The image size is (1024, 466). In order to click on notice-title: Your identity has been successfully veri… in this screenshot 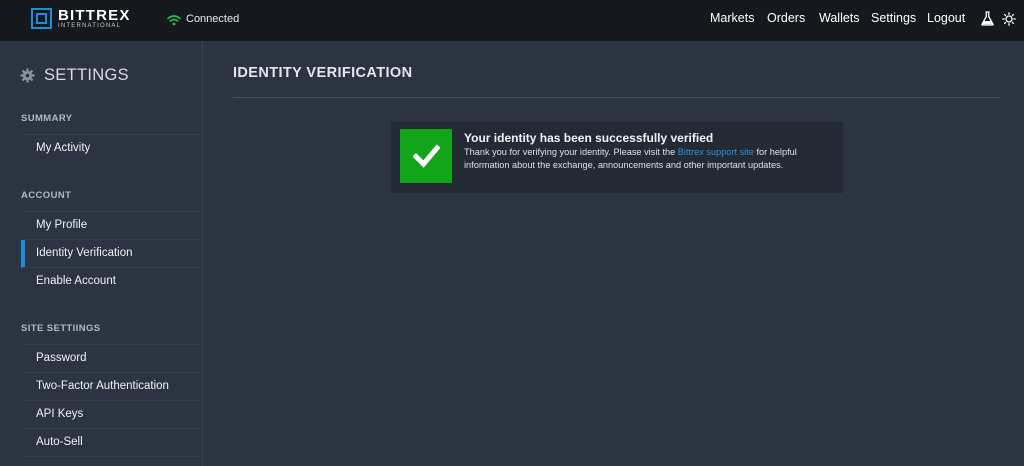, I will do `click(589, 138)`.